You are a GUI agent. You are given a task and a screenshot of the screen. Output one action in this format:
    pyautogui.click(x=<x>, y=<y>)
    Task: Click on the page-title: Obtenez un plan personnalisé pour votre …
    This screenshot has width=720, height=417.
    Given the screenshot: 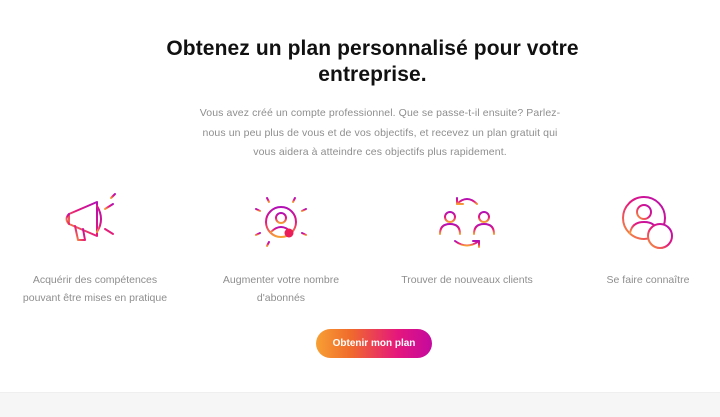 What is the action you would take?
    pyautogui.click(x=360, y=62)
    